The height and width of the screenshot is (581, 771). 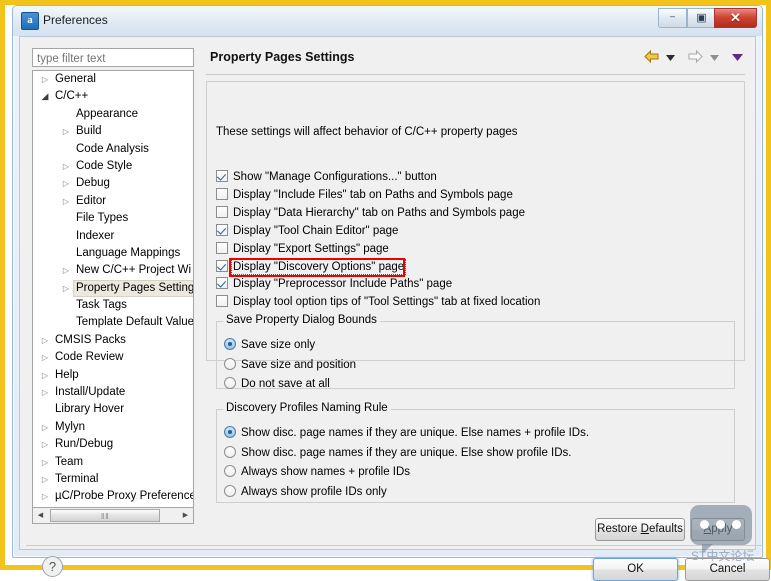 What do you see at coordinates (695, 57) in the screenshot?
I see `forward-arrow-icon` at bounding box center [695, 57].